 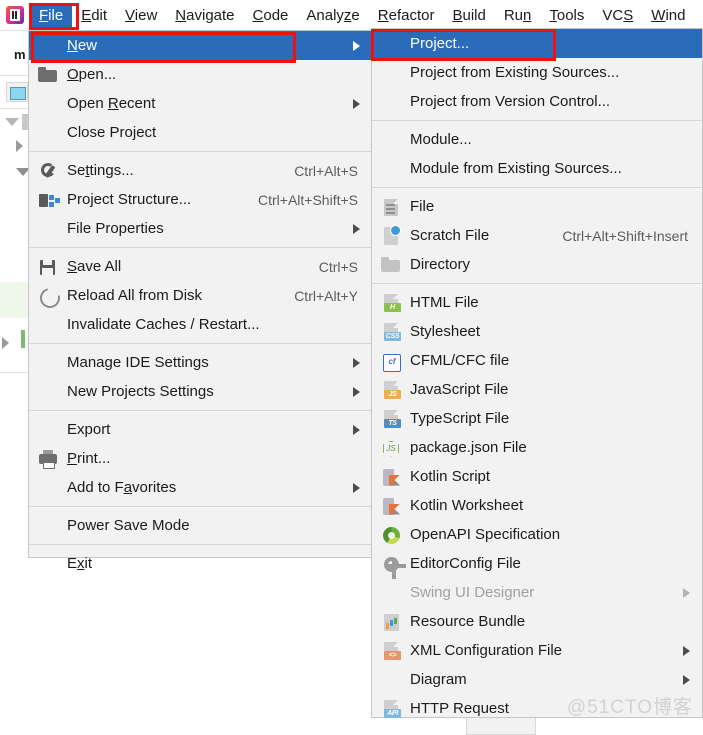 I want to click on menu-item-export: Export, so click(x=200, y=429).